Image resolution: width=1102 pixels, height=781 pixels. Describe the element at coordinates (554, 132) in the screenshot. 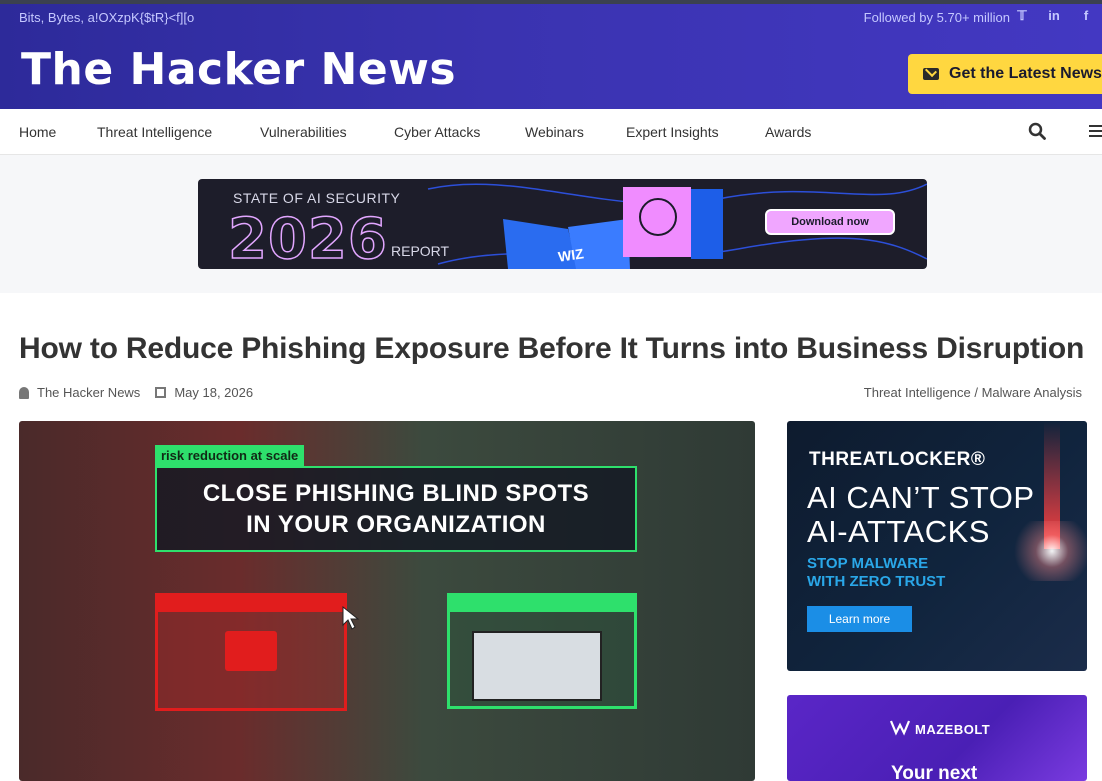

I see `nav-item-webinars: Webinars` at that location.